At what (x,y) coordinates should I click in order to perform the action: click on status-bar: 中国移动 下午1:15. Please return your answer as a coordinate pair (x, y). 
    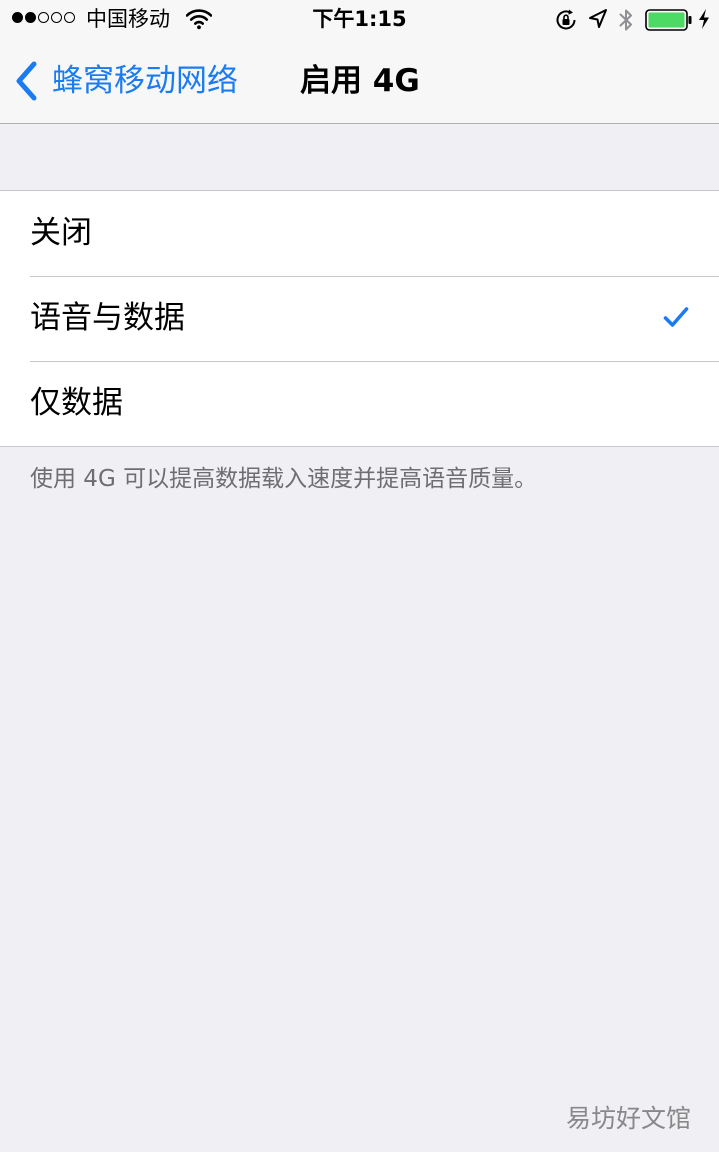
    Looking at the image, I should click on (359, 20).